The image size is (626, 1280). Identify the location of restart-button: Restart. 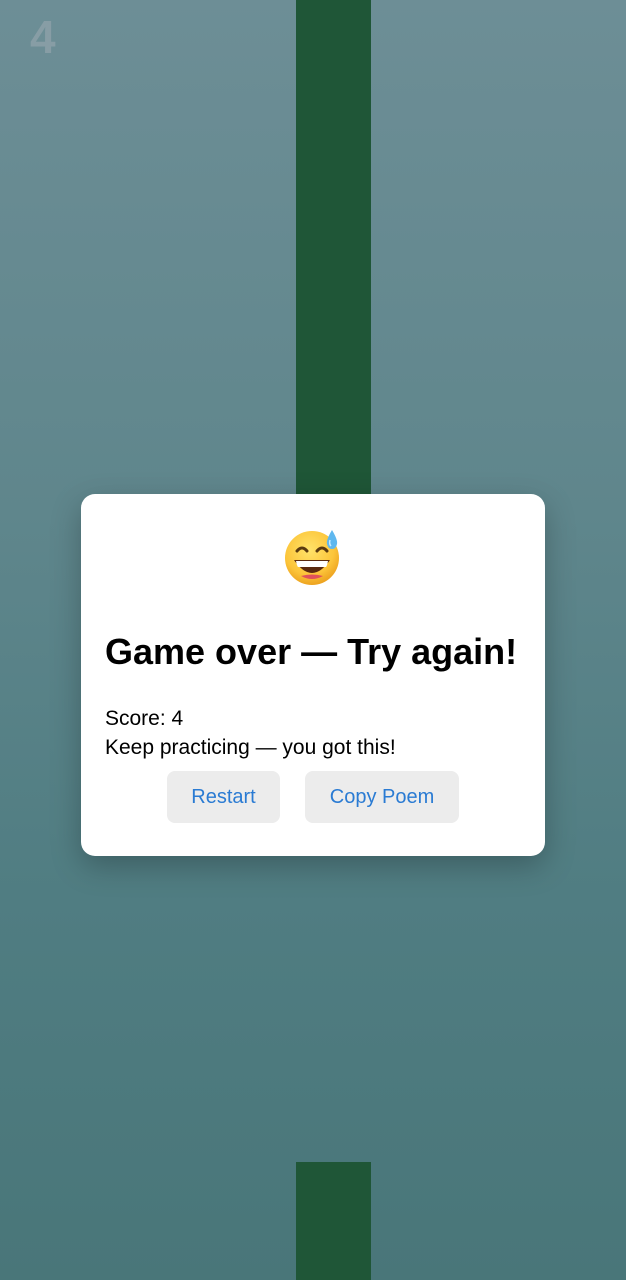
(223, 797).